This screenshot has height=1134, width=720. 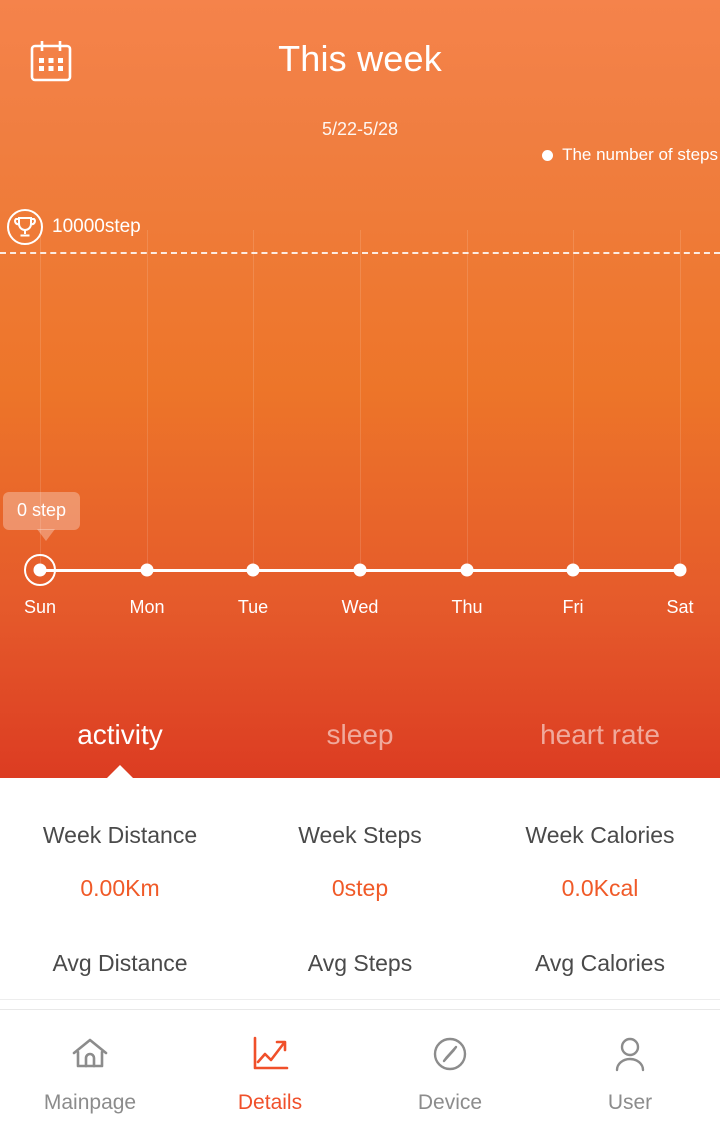 I want to click on nav-label: Details, so click(x=270, y=1102).